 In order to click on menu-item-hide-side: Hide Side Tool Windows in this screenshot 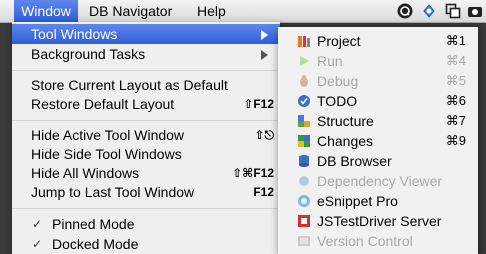, I will do `click(146, 154)`.